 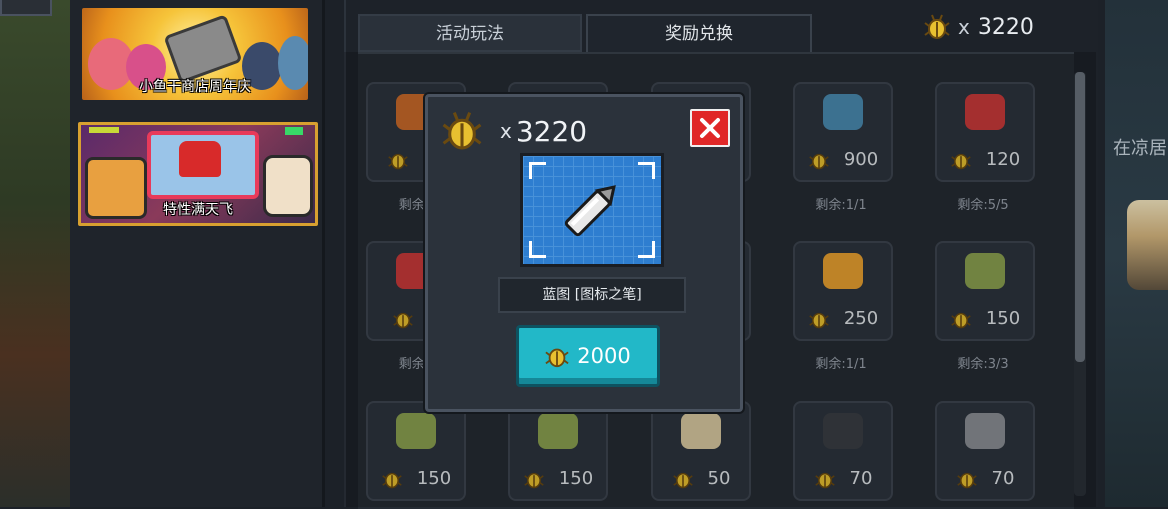 What do you see at coordinates (506, 131) in the screenshot?
I see `dialog-multiplier: x` at bounding box center [506, 131].